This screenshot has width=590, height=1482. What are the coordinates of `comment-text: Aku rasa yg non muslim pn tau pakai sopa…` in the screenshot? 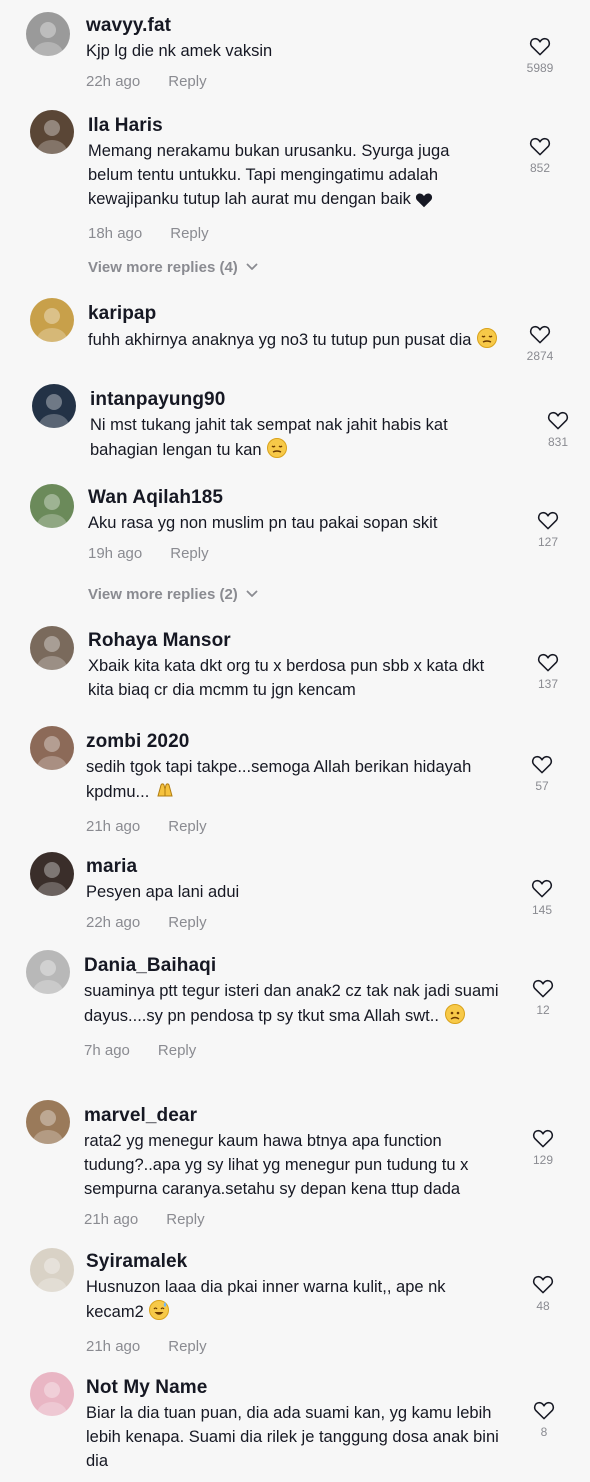 It's located at (298, 523).